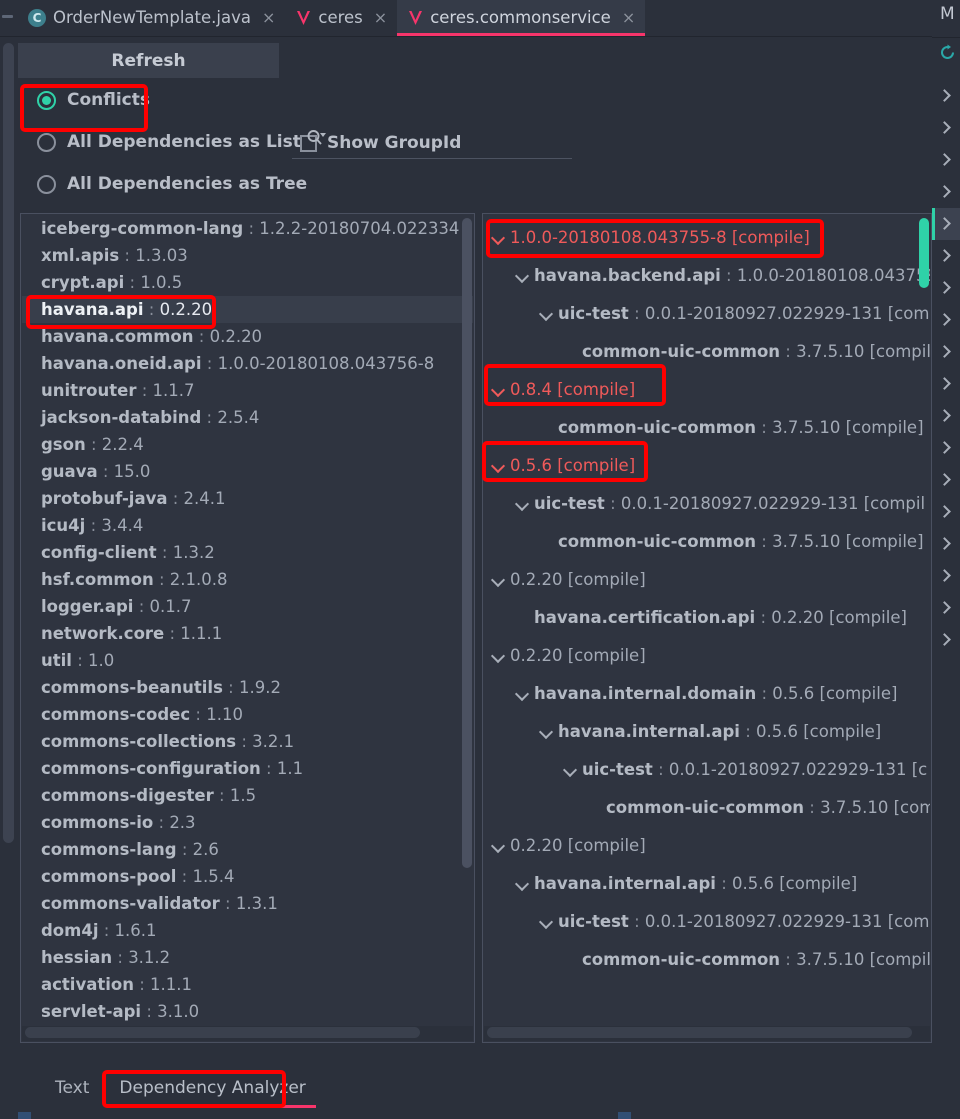 Image resolution: width=960 pixels, height=1119 pixels. Describe the element at coordinates (247, 336) in the screenshot. I see `list-item: havana.common : 0.2.20` at that location.